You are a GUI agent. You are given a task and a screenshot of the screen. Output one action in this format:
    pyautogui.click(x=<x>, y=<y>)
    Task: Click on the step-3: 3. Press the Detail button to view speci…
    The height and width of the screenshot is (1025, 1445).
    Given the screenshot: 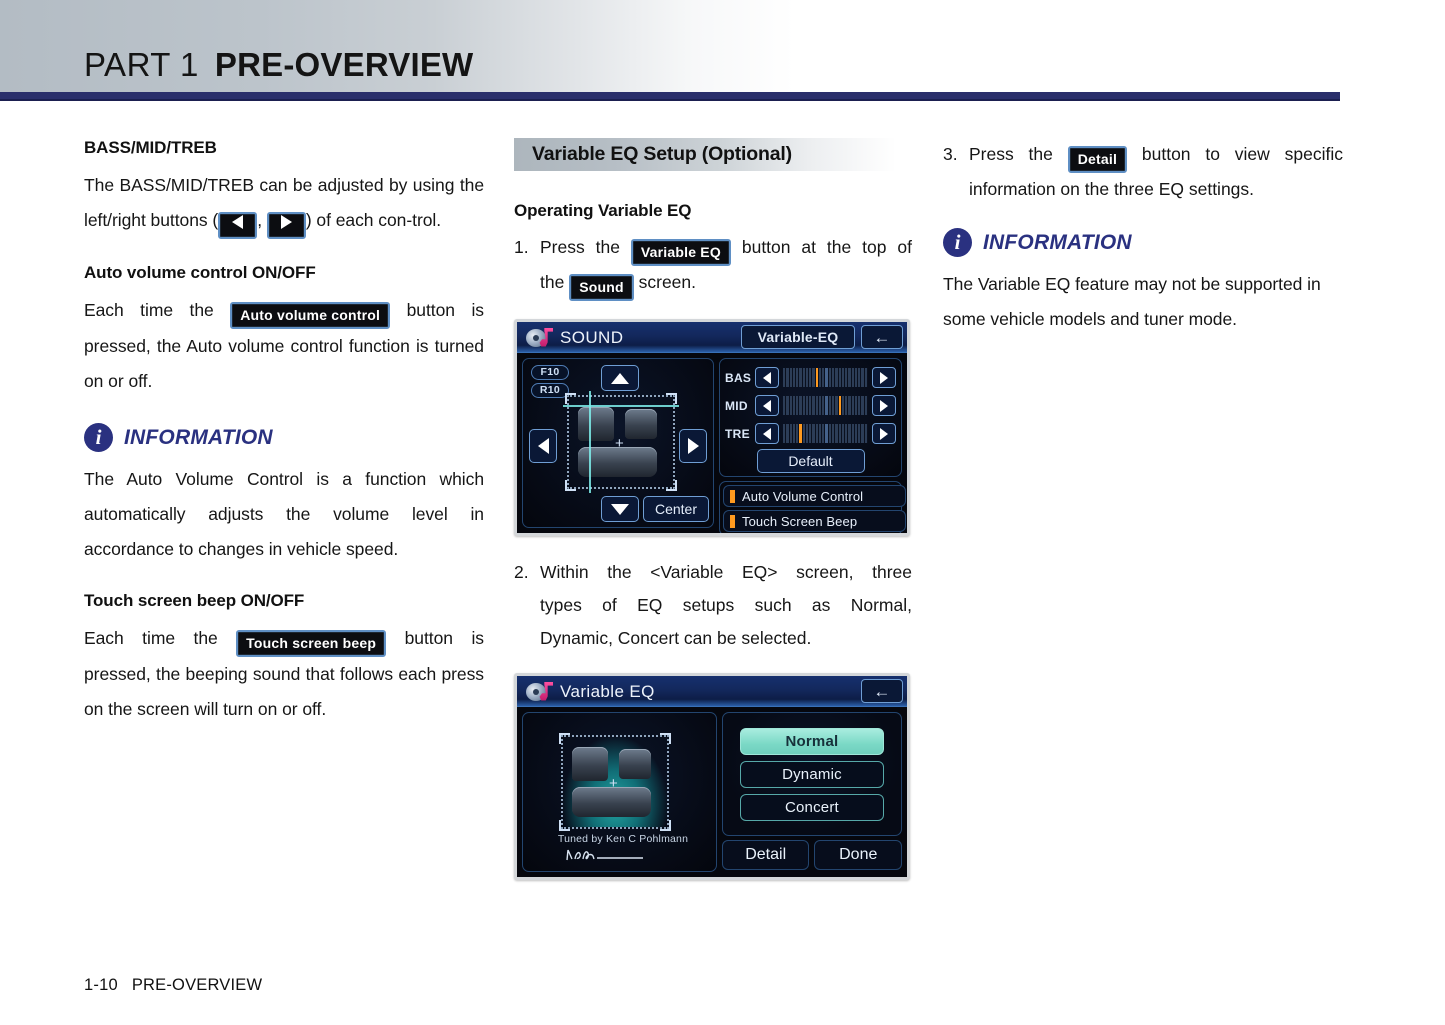 What is the action you would take?
    pyautogui.click(x=1143, y=172)
    